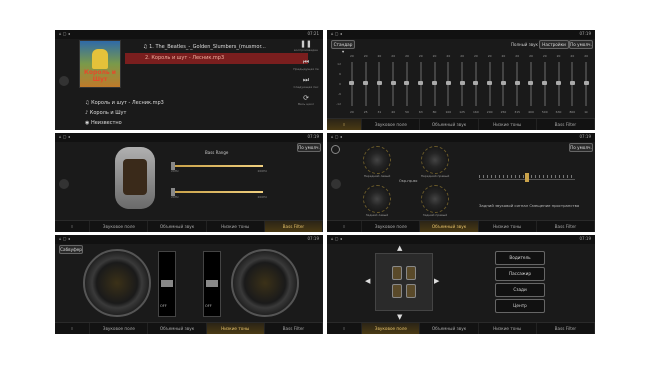  What do you see at coordinates (554, 44) in the screenshot?
I see `settings-button: Настройки` at bounding box center [554, 44].